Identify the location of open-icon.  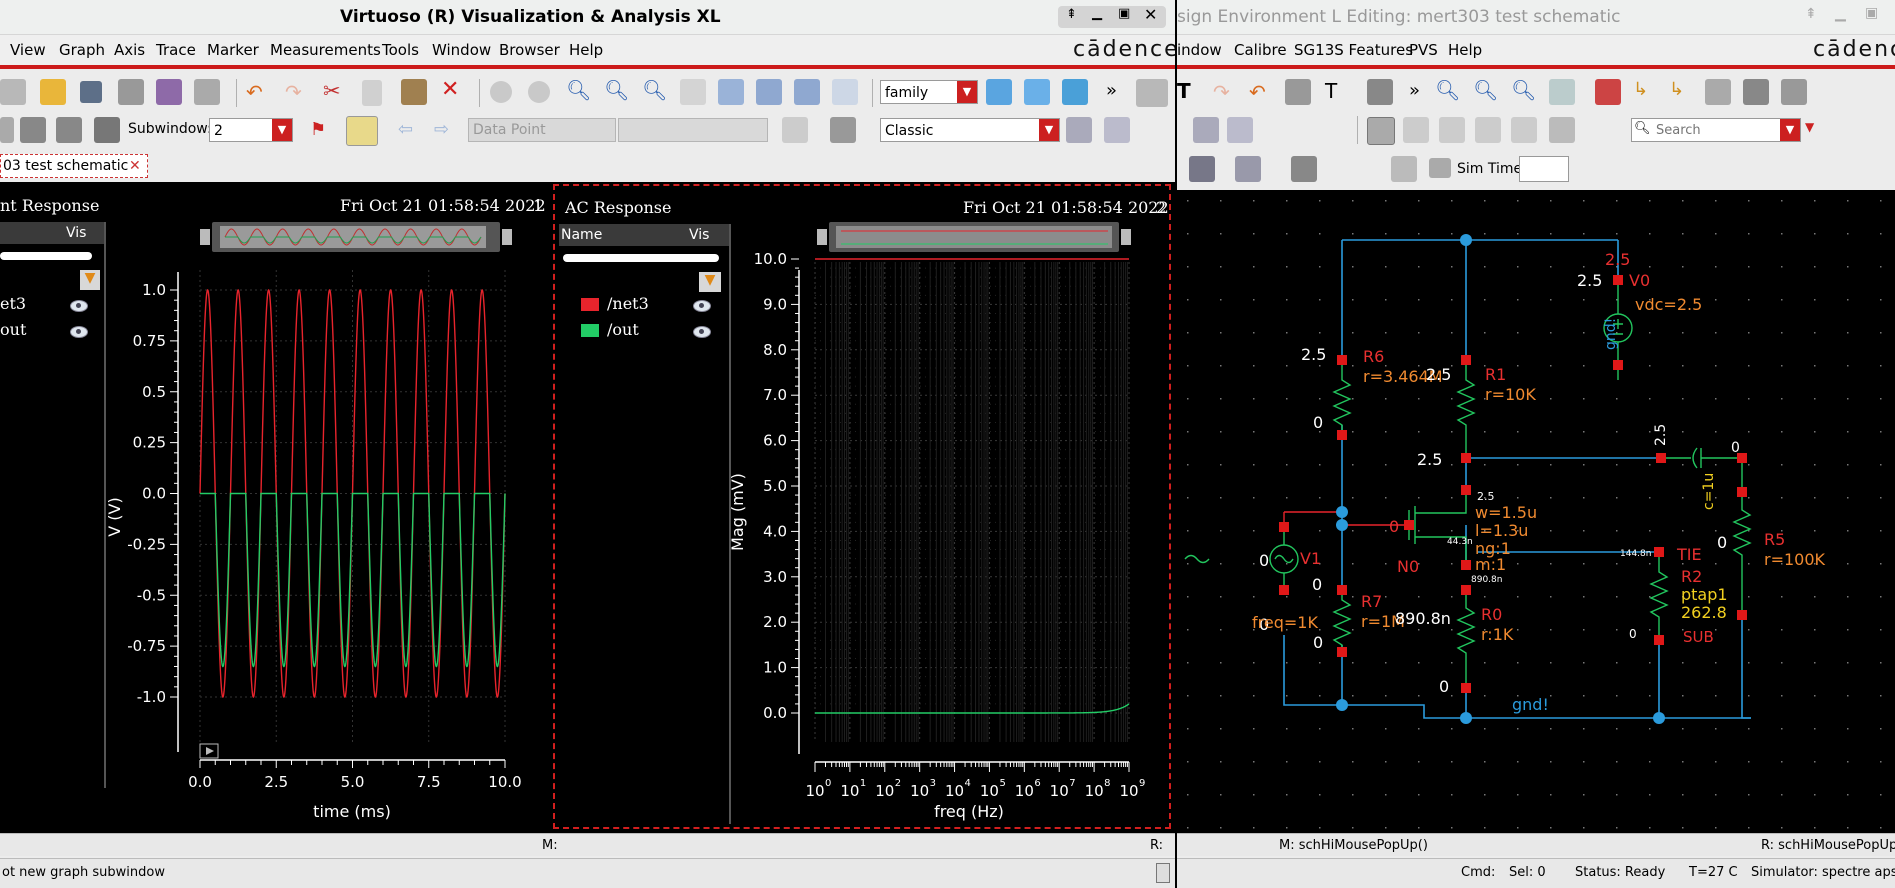
(53, 92).